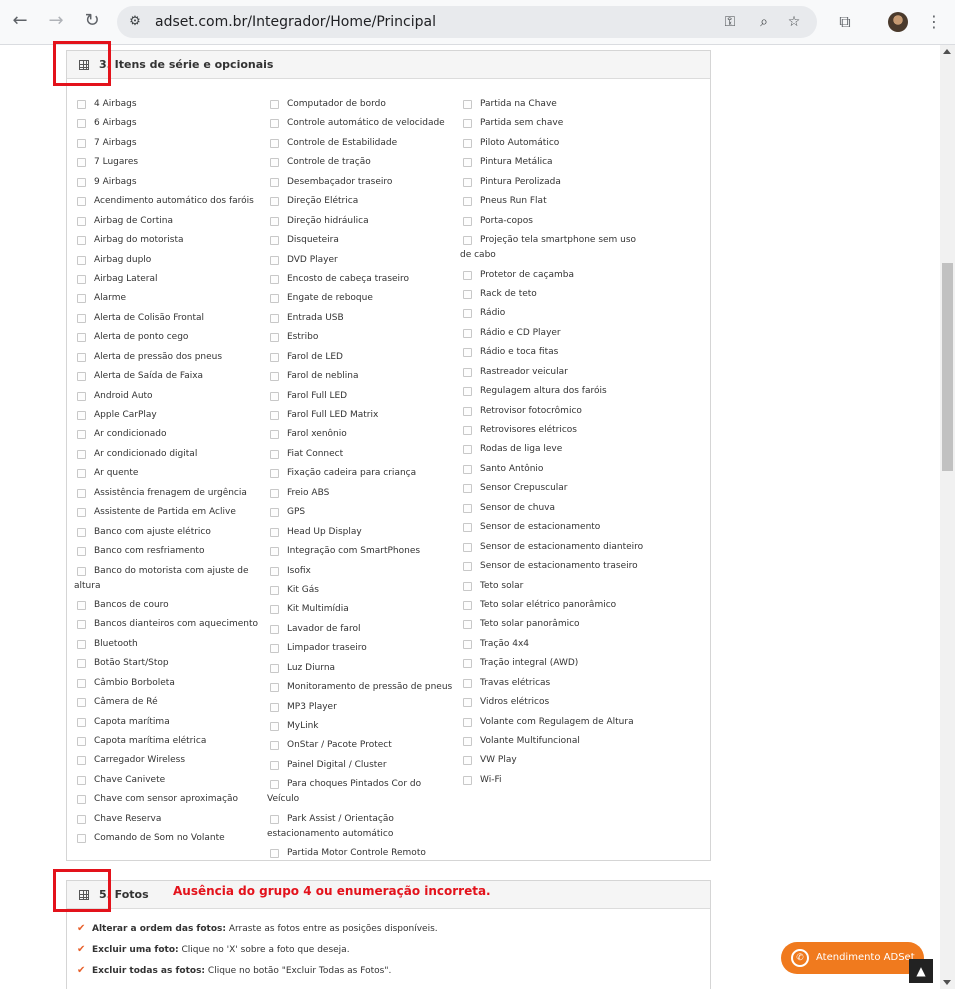 Image resolution: width=955 pixels, height=989 pixels. Describe the element at coordinates (360, 123) in the screenshot. I see `option-item: Controle automático de velocidade` at that location.